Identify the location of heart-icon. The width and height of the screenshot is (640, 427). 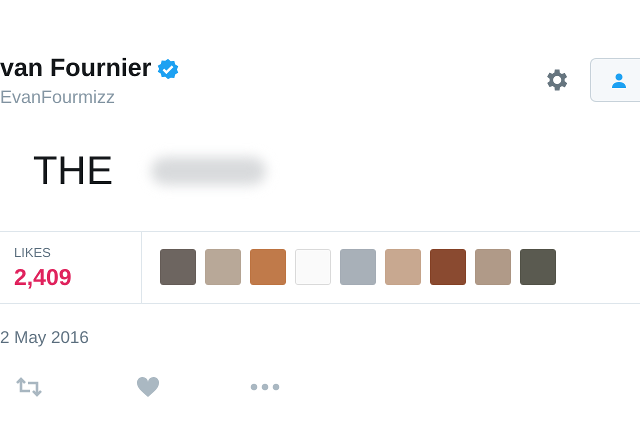
(148, 387).